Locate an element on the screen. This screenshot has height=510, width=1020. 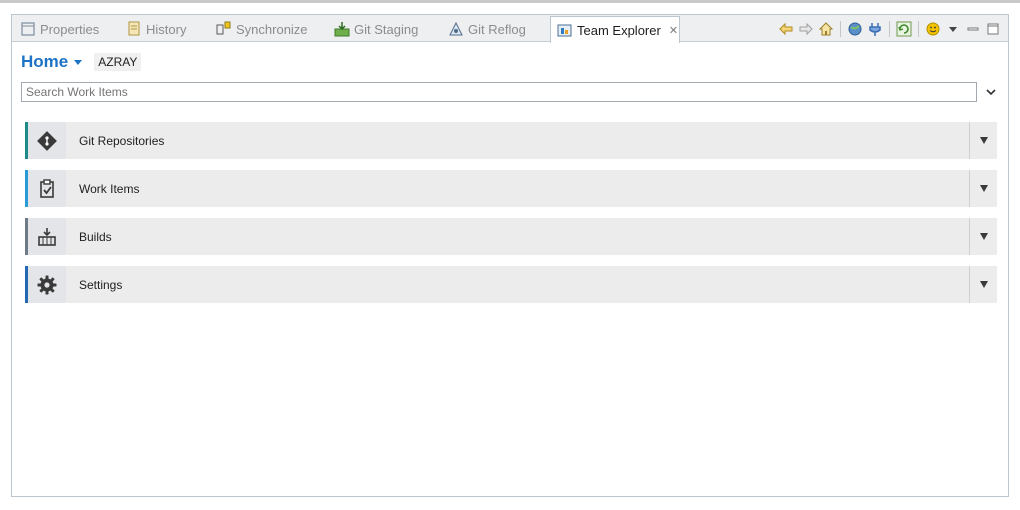
tab-git-reflog: Git Reflog is located at coordinates (496, 29).